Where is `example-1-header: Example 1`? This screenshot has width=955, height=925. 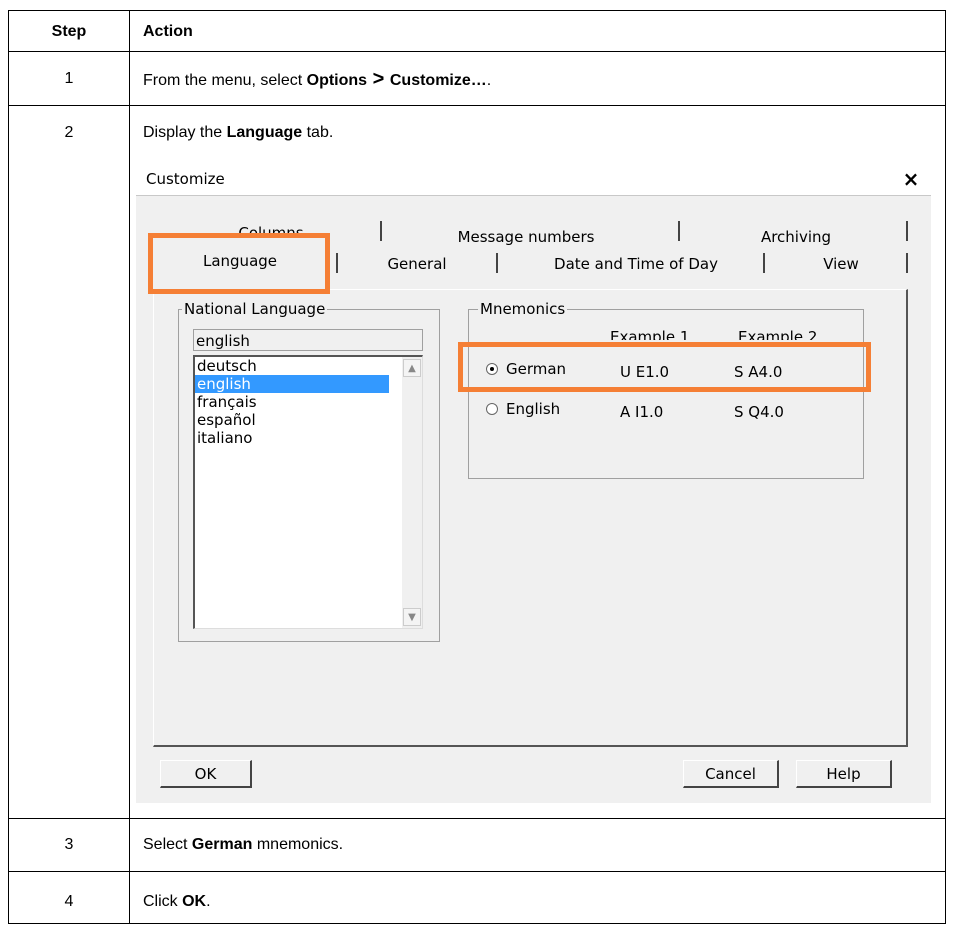 example-1-header: Example 1 is located at coordinates (650, 334).